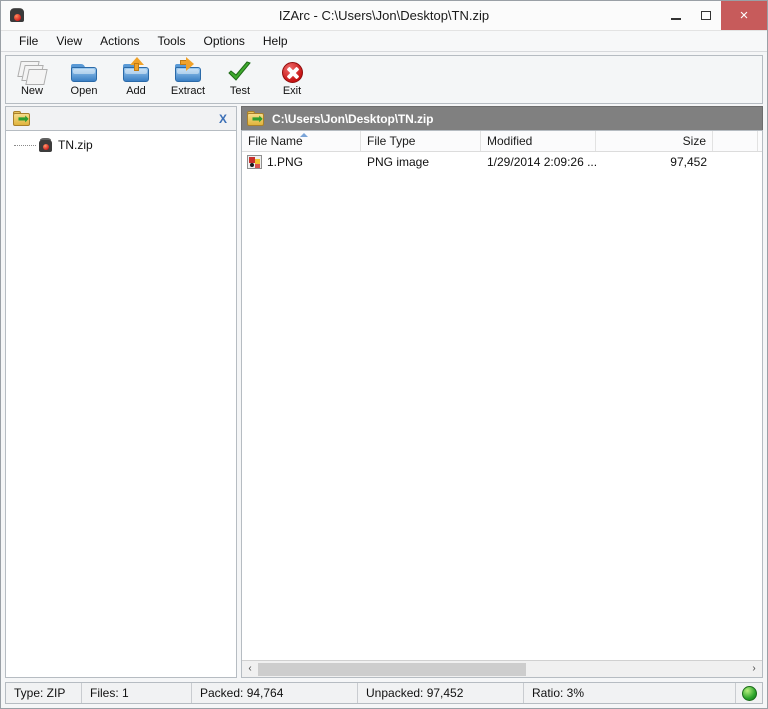 The width and height of the screenshot is (768, 709). What do you see at coordinates (275, 693) in the screenshot?
I see `status-packed: Packed: 94,764` at bounding box center [275, 693].